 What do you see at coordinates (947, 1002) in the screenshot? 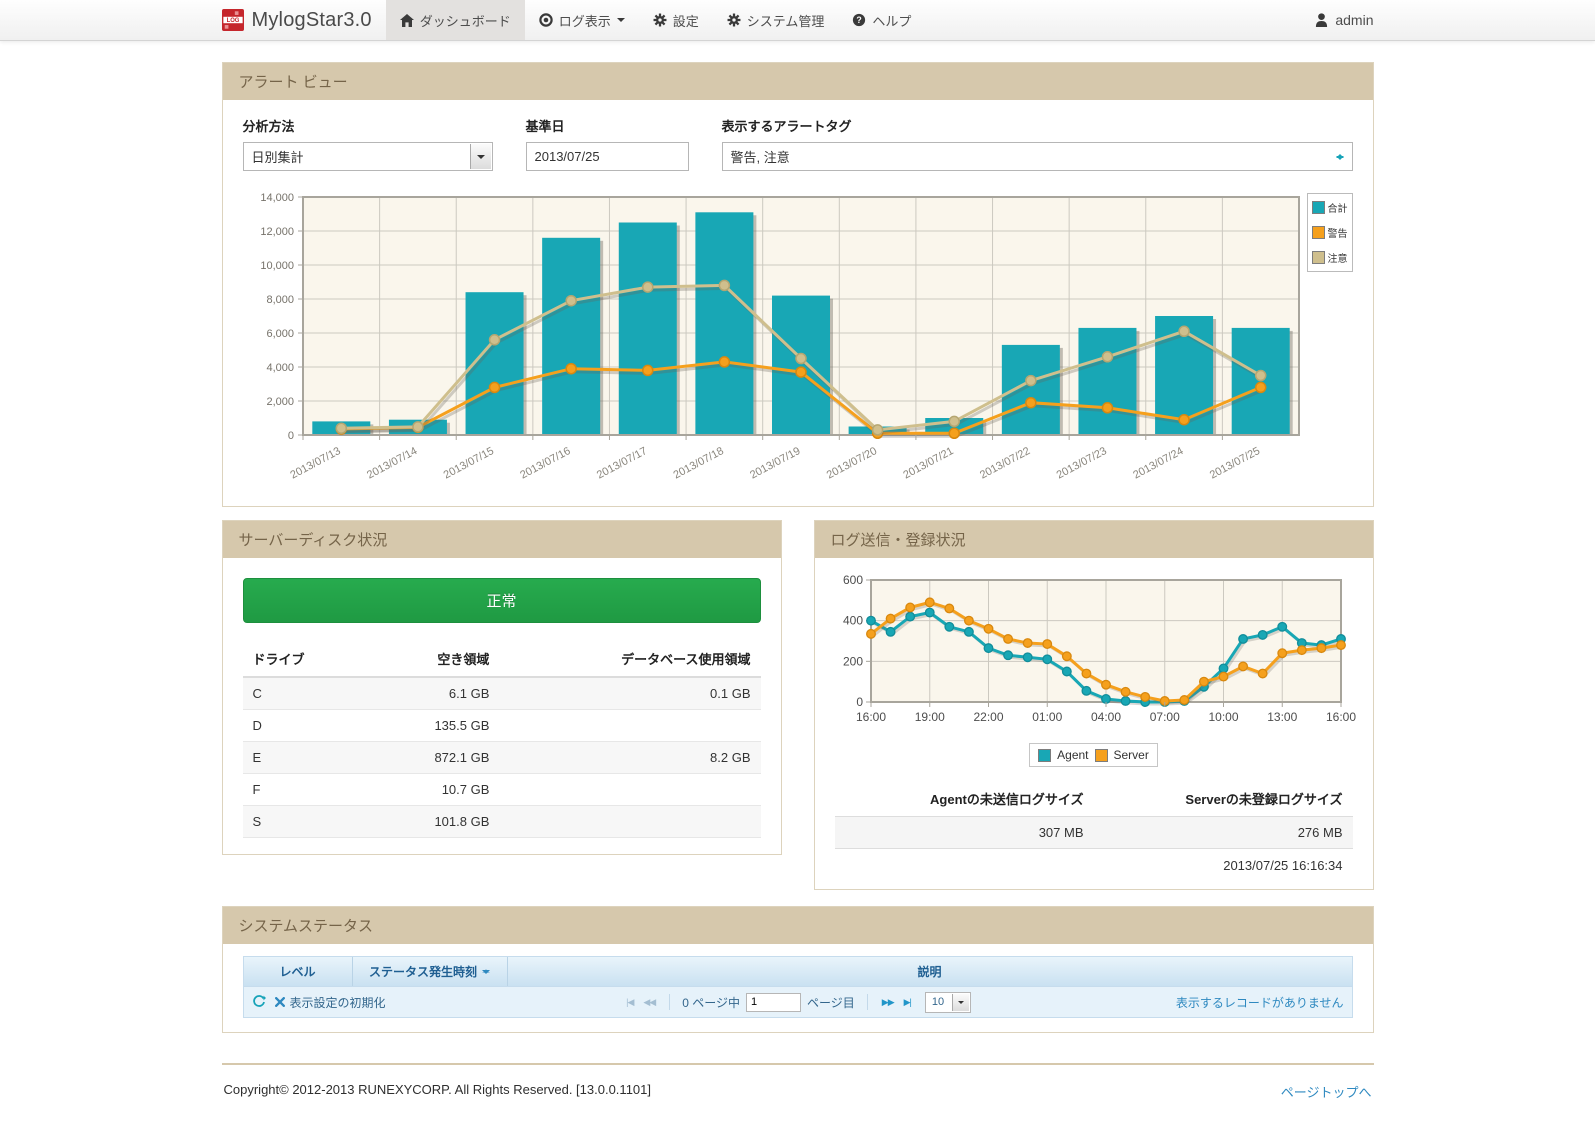
I see `page-size-select: 10` at bounding box center [947, 1002].